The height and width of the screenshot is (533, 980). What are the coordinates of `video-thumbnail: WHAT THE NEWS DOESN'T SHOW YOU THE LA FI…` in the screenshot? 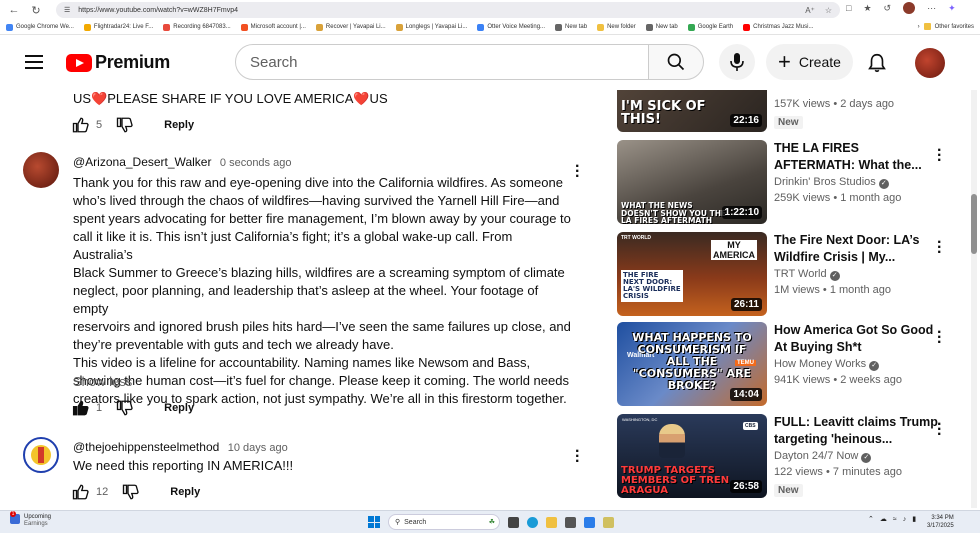 It's located at (692, 182).